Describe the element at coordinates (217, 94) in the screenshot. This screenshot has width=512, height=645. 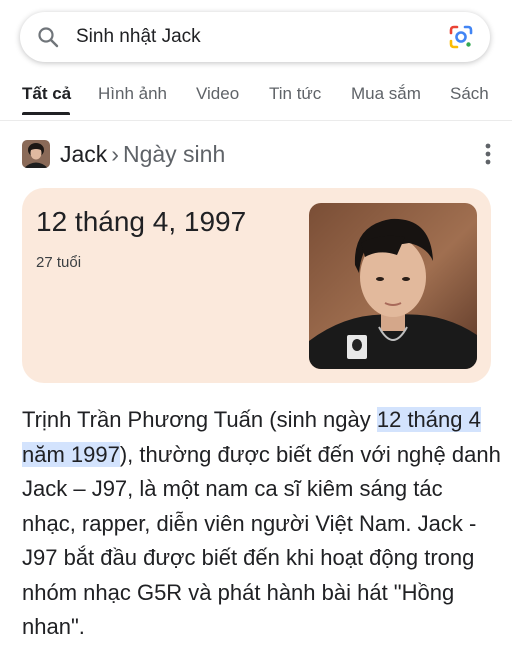
I see `tab-videos: Video` at that location.